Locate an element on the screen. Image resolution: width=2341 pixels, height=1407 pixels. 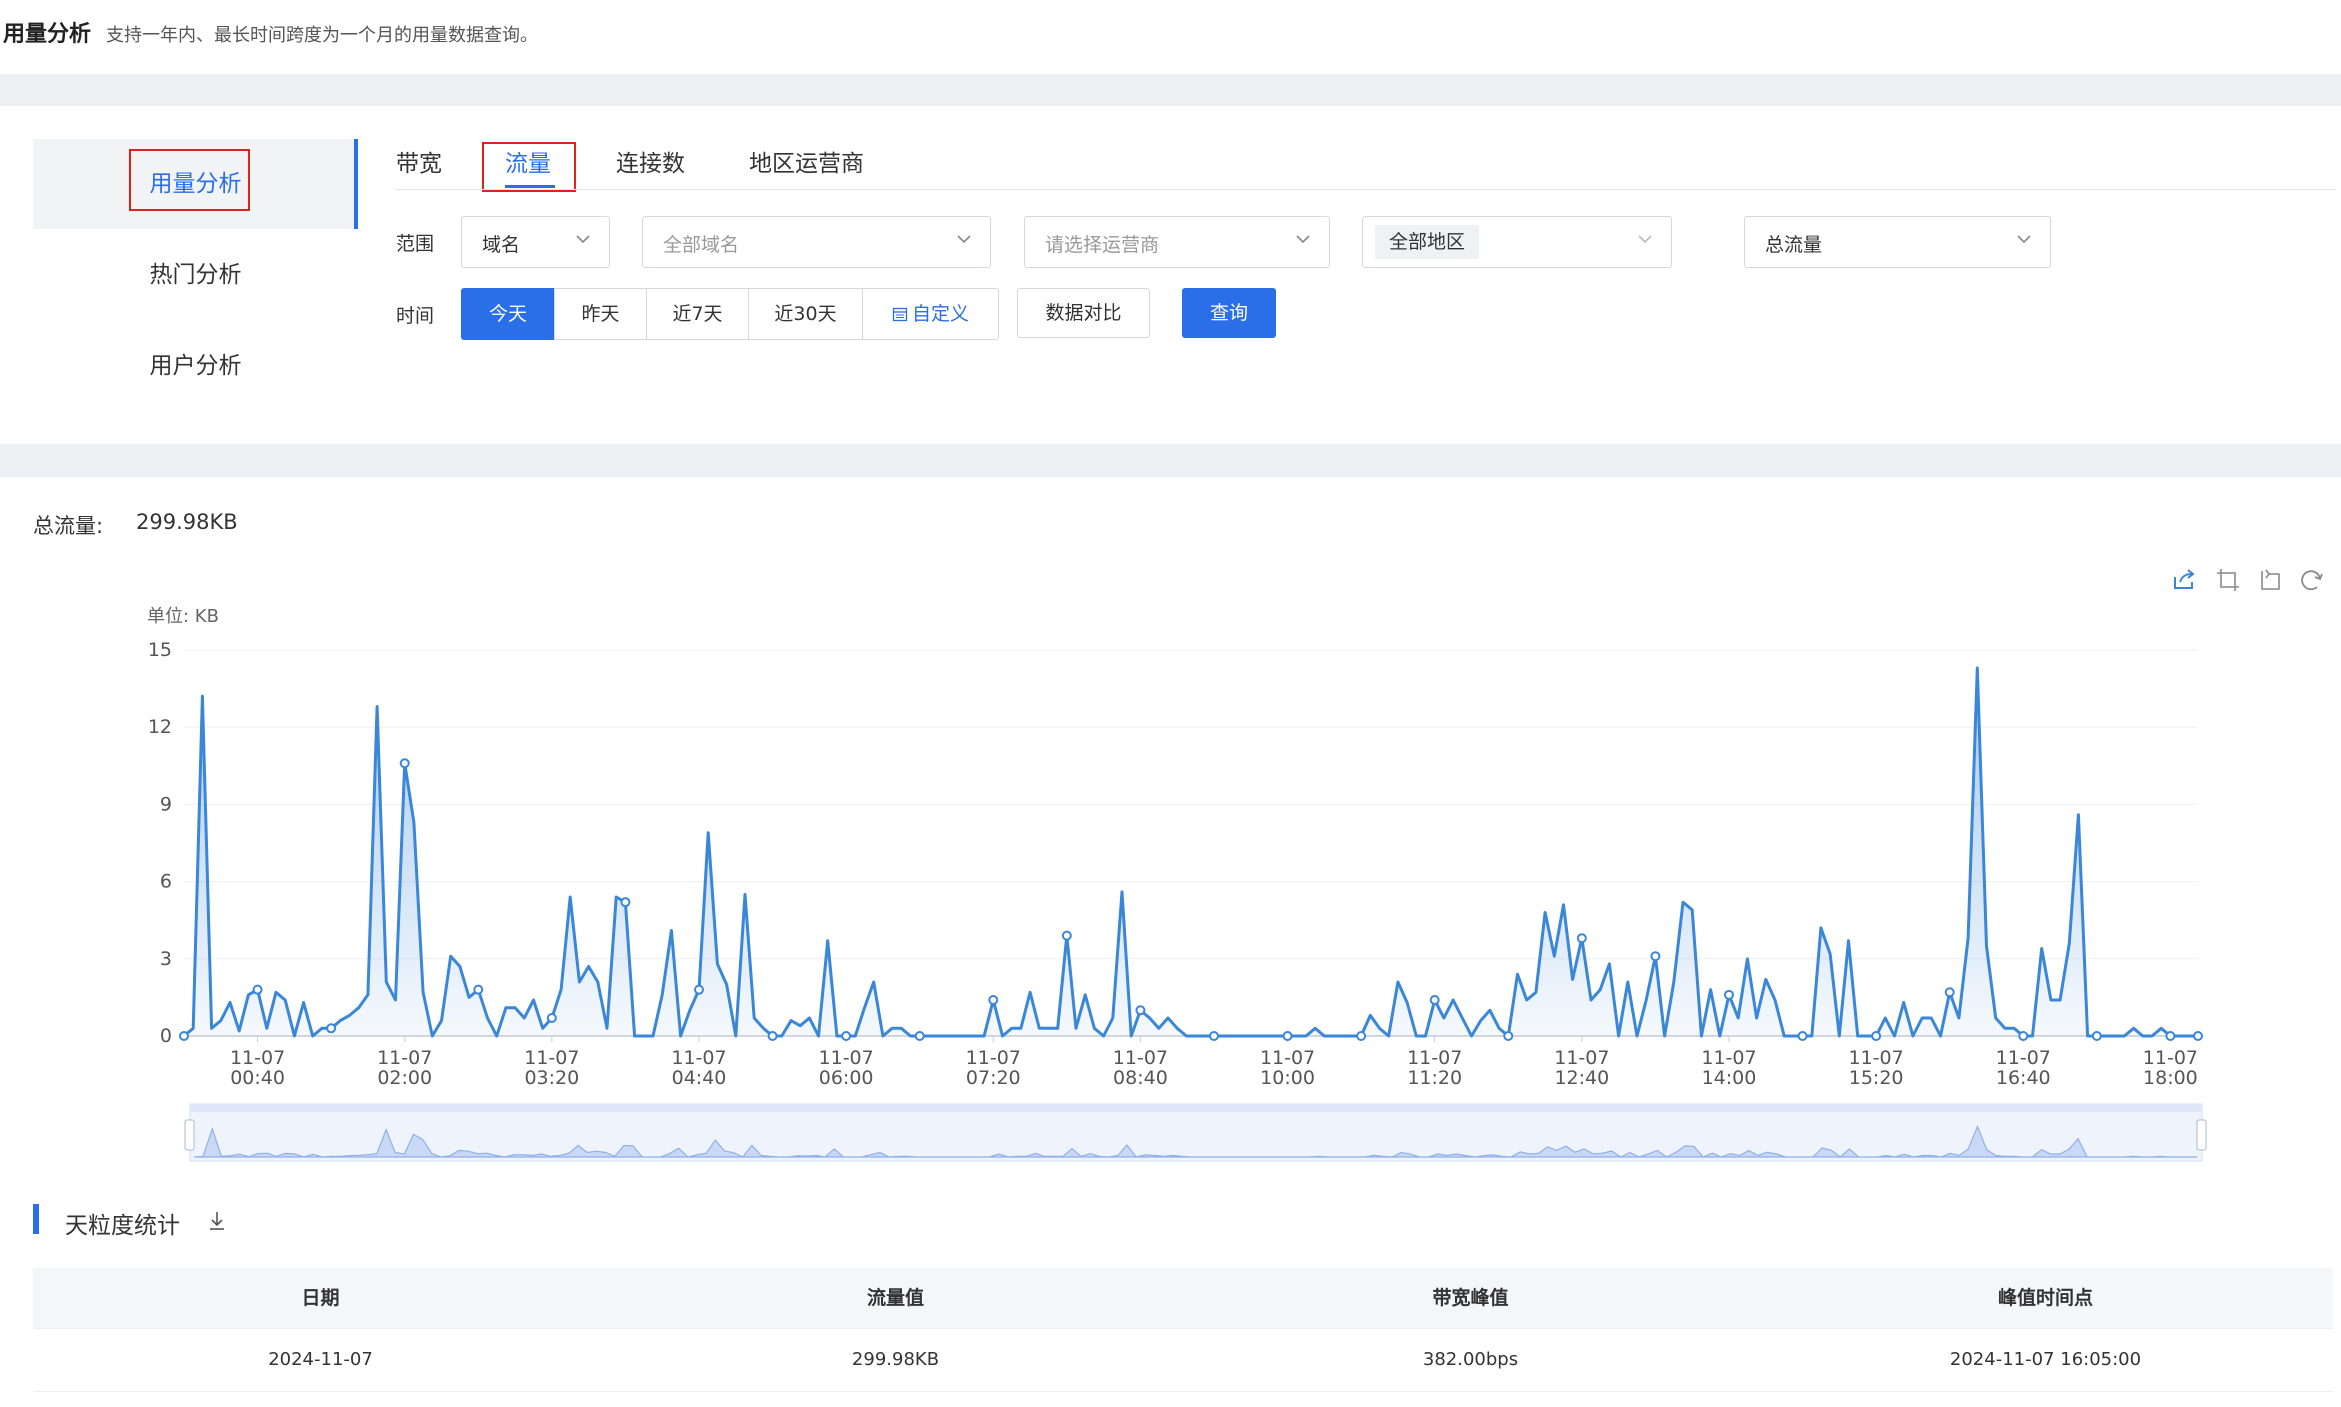
time-option-7days: 近7天 is located at coordinates (697, 314).